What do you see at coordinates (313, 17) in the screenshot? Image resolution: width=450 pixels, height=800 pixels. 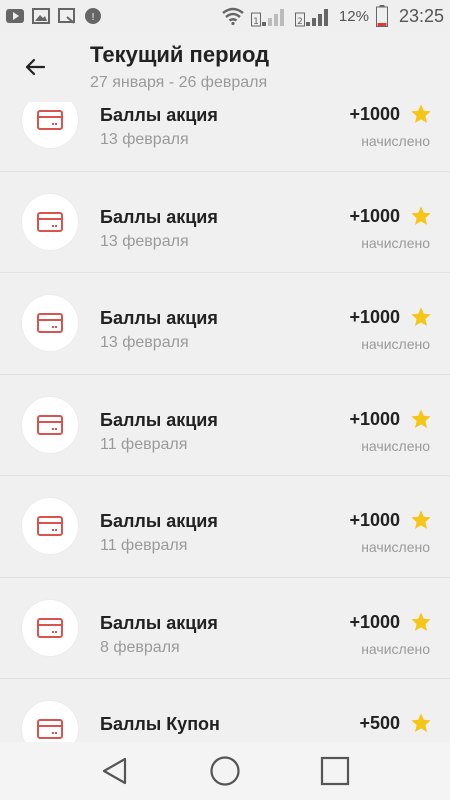 I see `sim2-signal-icon: 2` at bounding box center [313, 17].